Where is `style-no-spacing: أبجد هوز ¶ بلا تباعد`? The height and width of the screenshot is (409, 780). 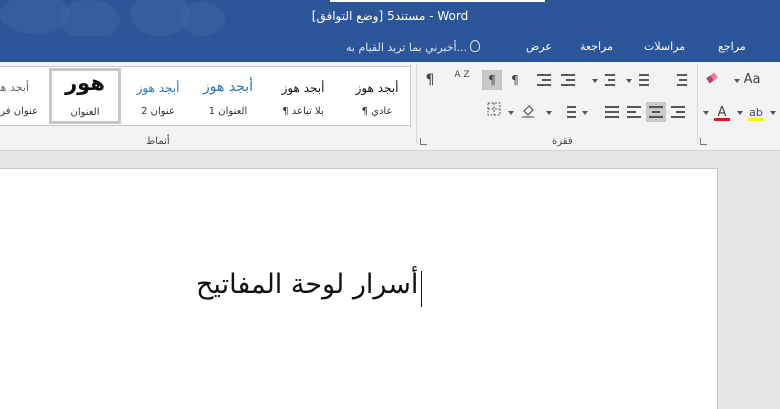 style-no-spacing: أبجد هوز ¶ بلا تباعد is located at coordinates (303, 96).